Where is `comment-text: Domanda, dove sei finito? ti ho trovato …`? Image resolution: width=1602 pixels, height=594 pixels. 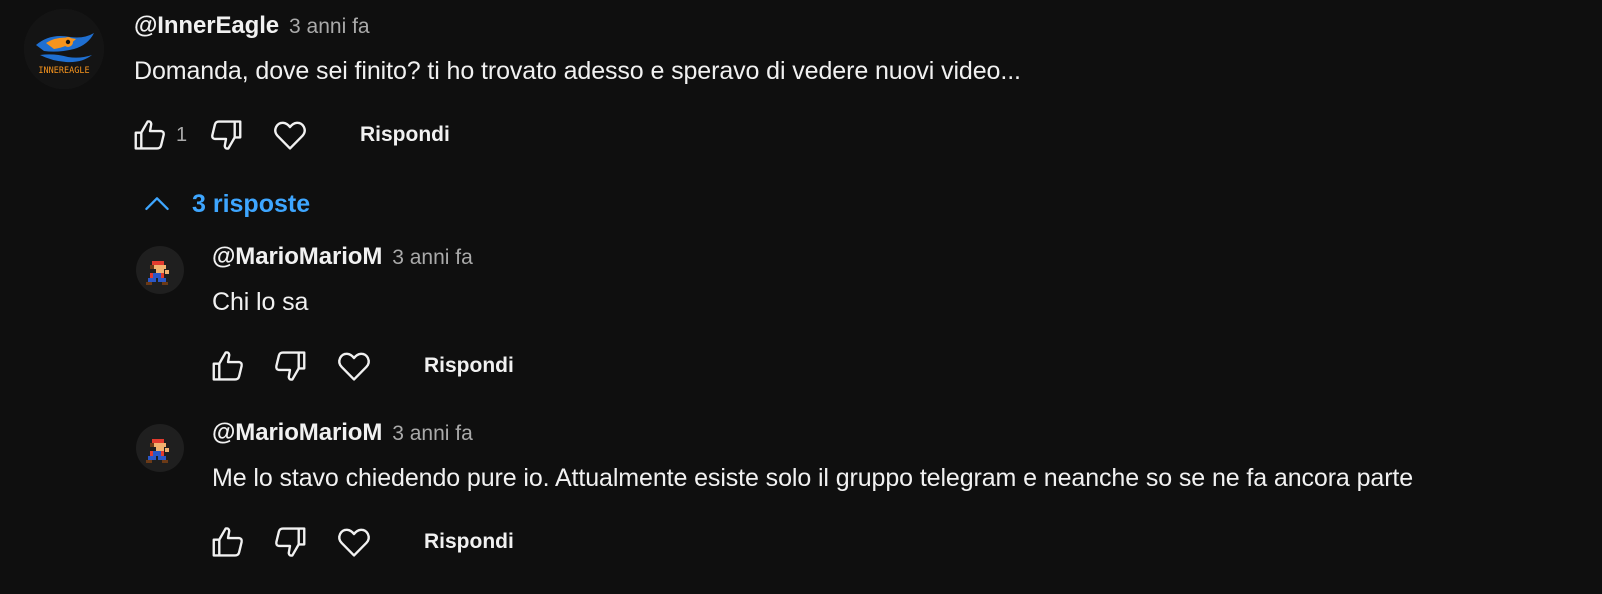
comment-text: Domanda, dove sei finito? ti ho trovato … is located at coordinates (577, 71).